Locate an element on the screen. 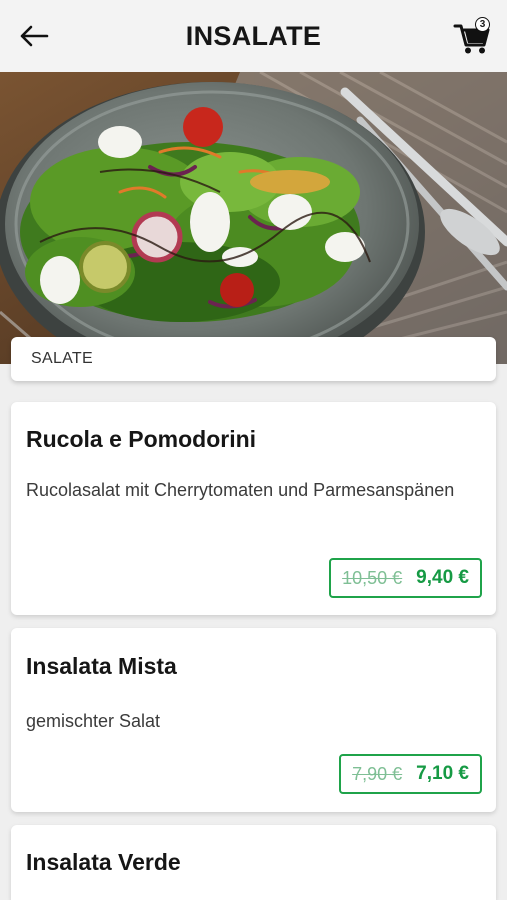  discounted-price: 7,10 € is located at coordinates (442, 773).